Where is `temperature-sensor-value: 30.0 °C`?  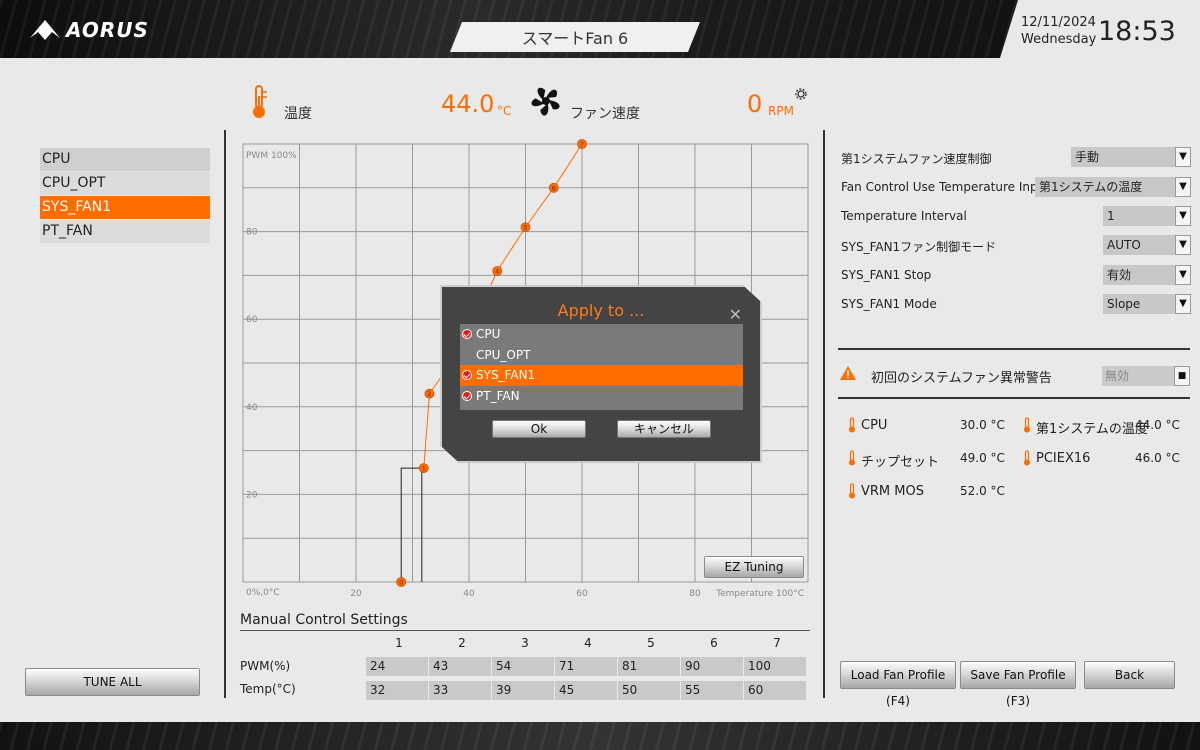 temperature-sensor-value: 30.0 °C is located at coordinates (982, 425).